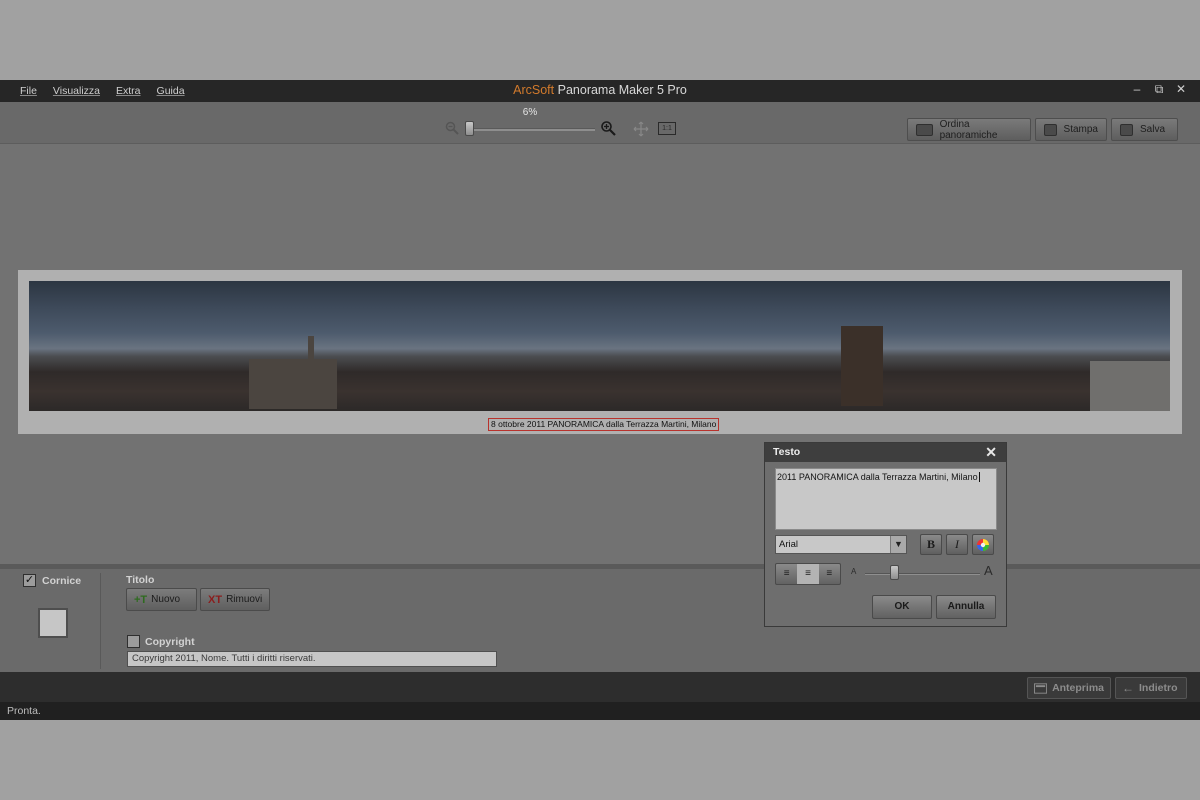 The width and height of the screenshot is (1200, 800). Describe the element at coordinates (600, 711) in the screenshot. I see `status-bar: Pronta.` at that location.